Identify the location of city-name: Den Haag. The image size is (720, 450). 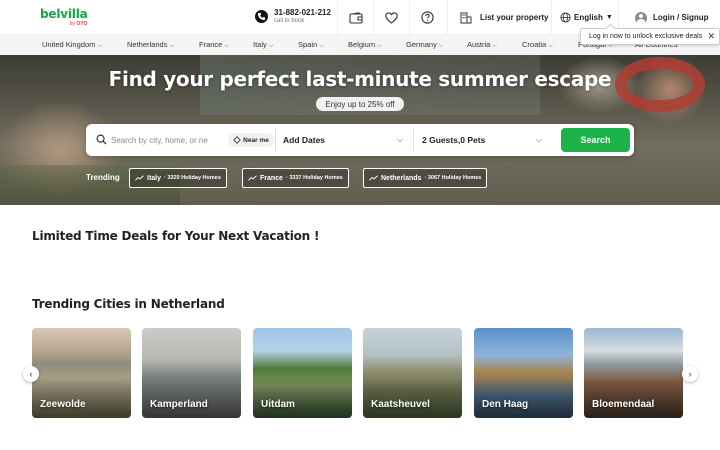
(505, 404).